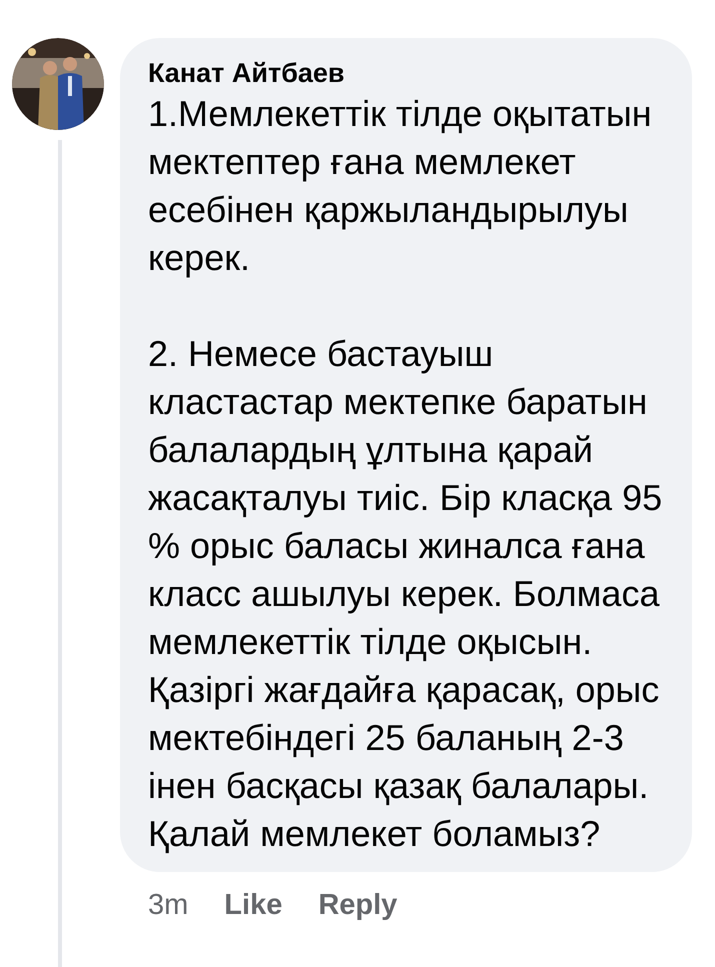 Image resolution: width=715 pixels, height=967 pixels. Describe the element at coordinates (168, 906) in the screenshot. I see `timestamp: 3m` at that location.